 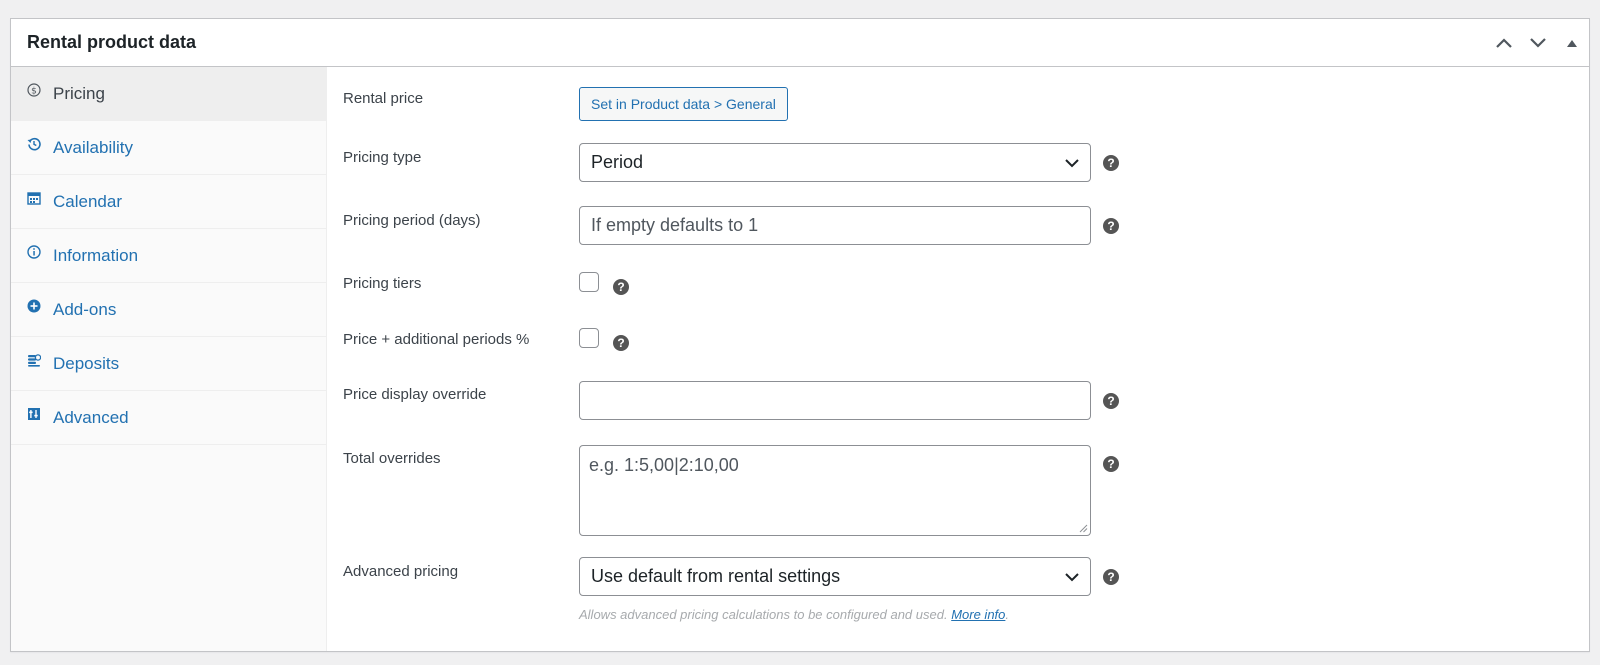 I want to click on tab-availability: Availability, so click(x=168, y=148).